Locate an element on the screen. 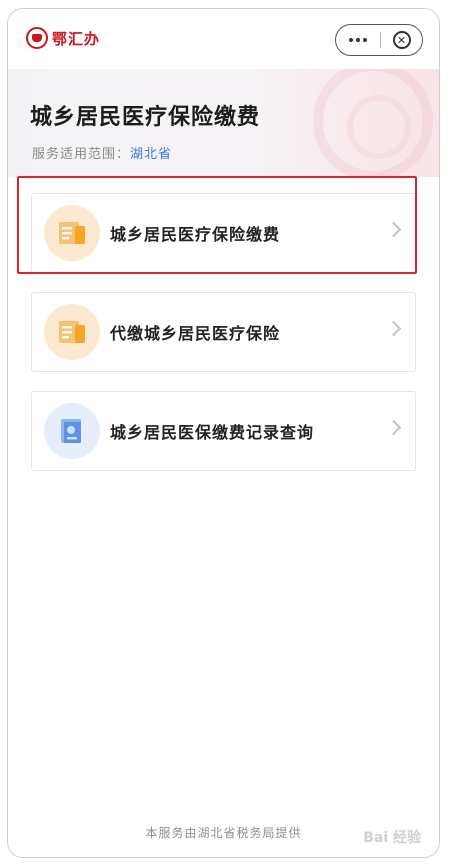  app-logo: 鄂汇办 is located at coordinates (63, 38).